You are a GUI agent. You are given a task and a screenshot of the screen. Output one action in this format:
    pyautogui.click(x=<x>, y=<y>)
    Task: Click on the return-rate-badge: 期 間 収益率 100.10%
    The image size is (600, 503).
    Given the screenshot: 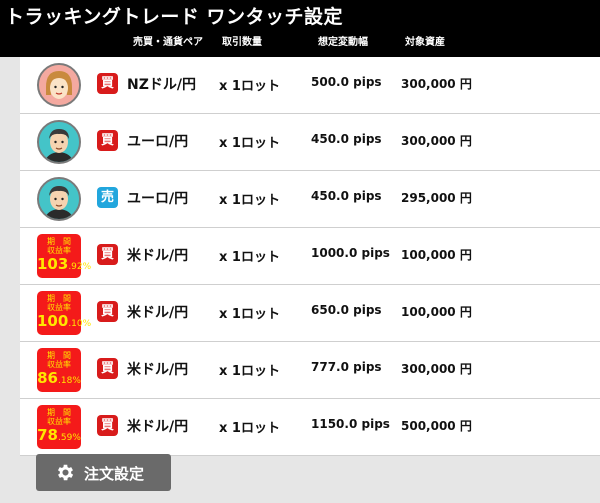 What is the action you would take?
    pyautogui.click(x=64, y=313)
    